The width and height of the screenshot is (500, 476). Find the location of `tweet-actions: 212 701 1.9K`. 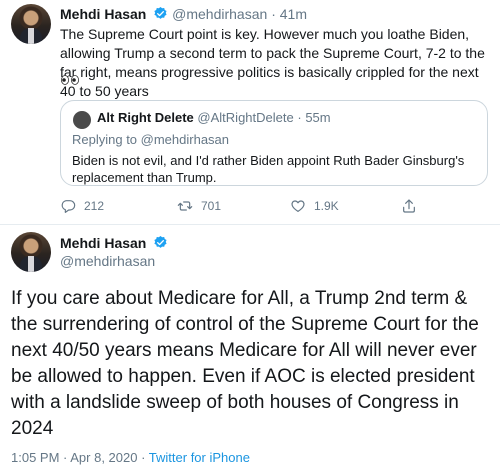

tweet-actions: 212 701 1.9K is located at coordinates (250, 207).